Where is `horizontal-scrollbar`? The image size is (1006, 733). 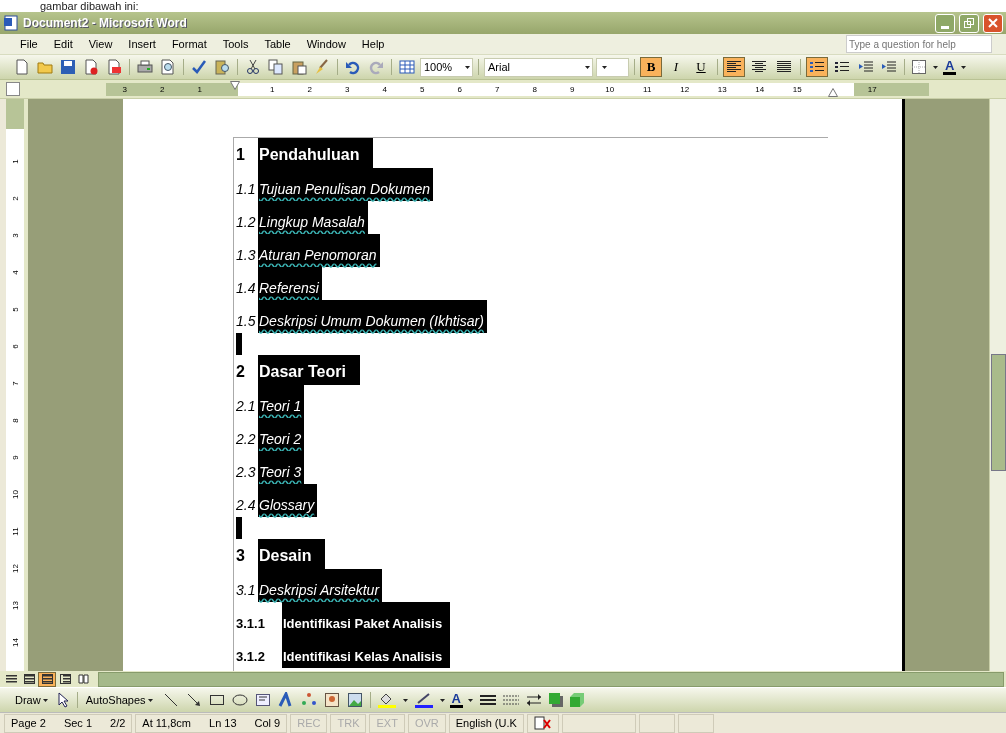 horizontal-scrollbar is located at coordinates (551, 679).